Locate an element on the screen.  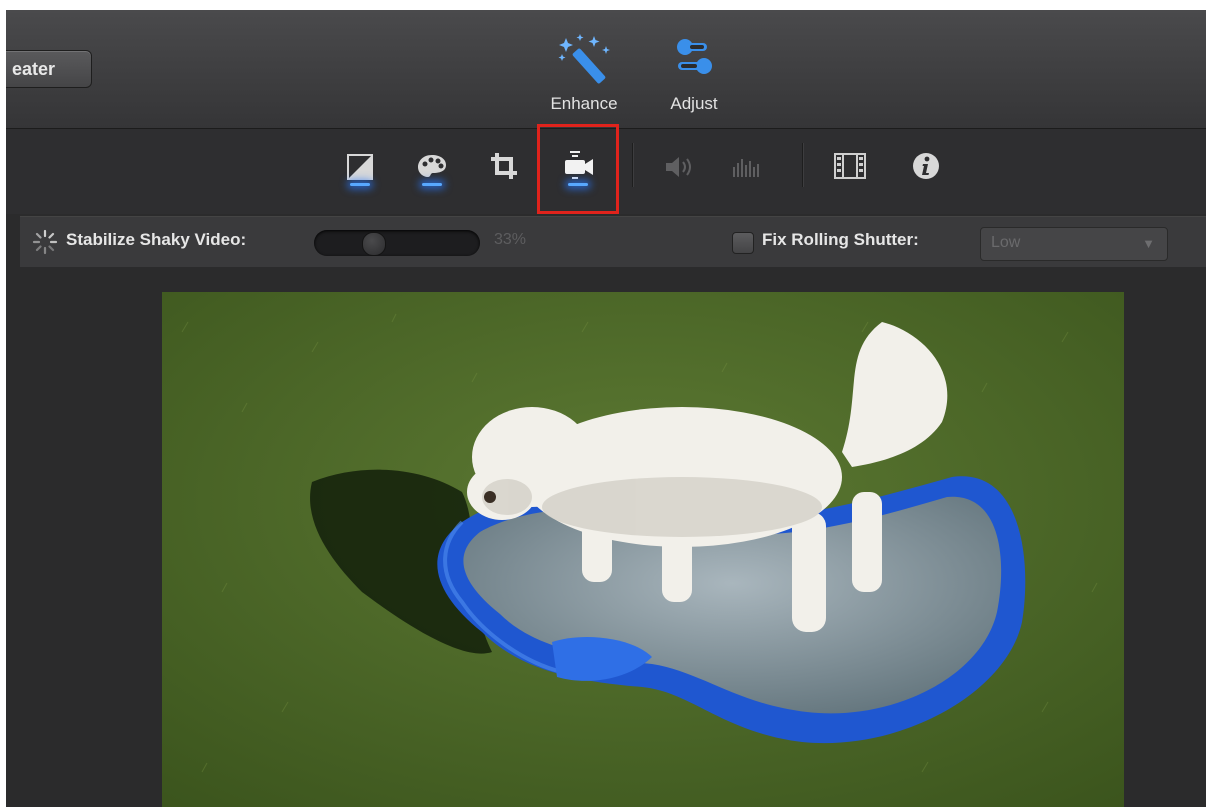
noise-reduction-button is located at coordinates (746, 169).